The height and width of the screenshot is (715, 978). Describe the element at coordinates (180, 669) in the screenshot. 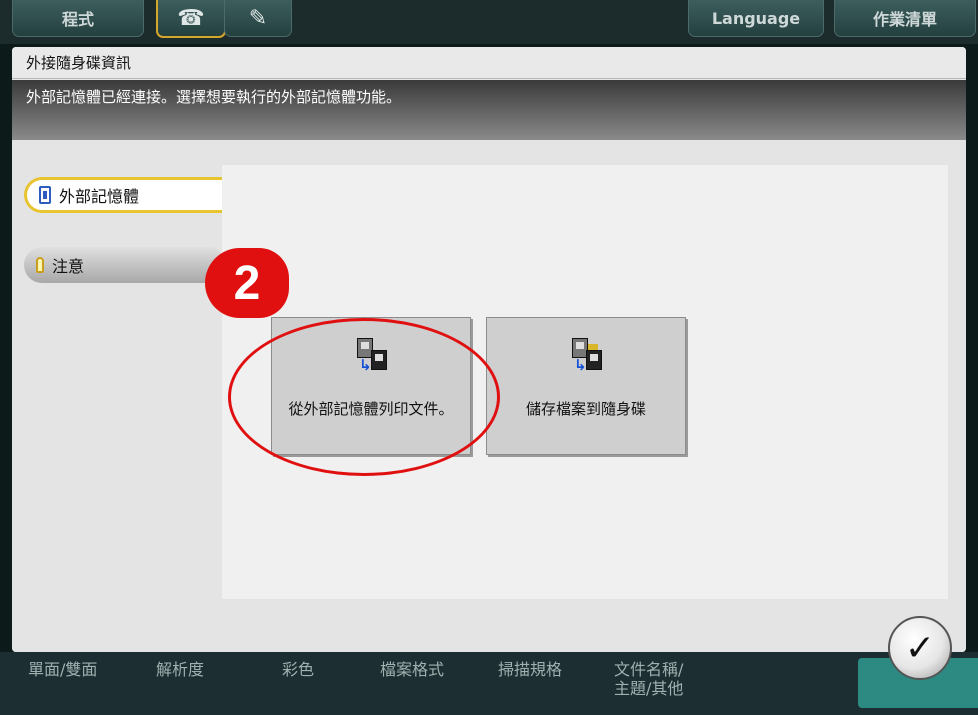

I see `resolution-tab: 解析度` at that location.